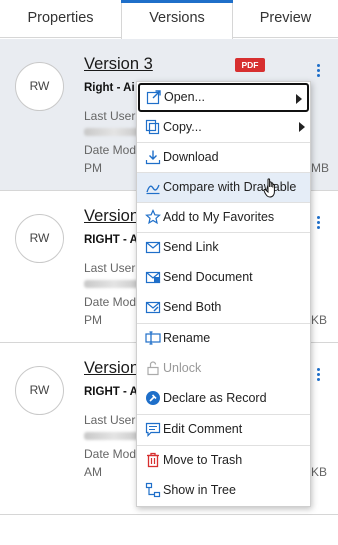 The width and height of the screenshot is (338, 545). I want to click on menu-item-edit-comment: Edit Comment, so click(223, 429).